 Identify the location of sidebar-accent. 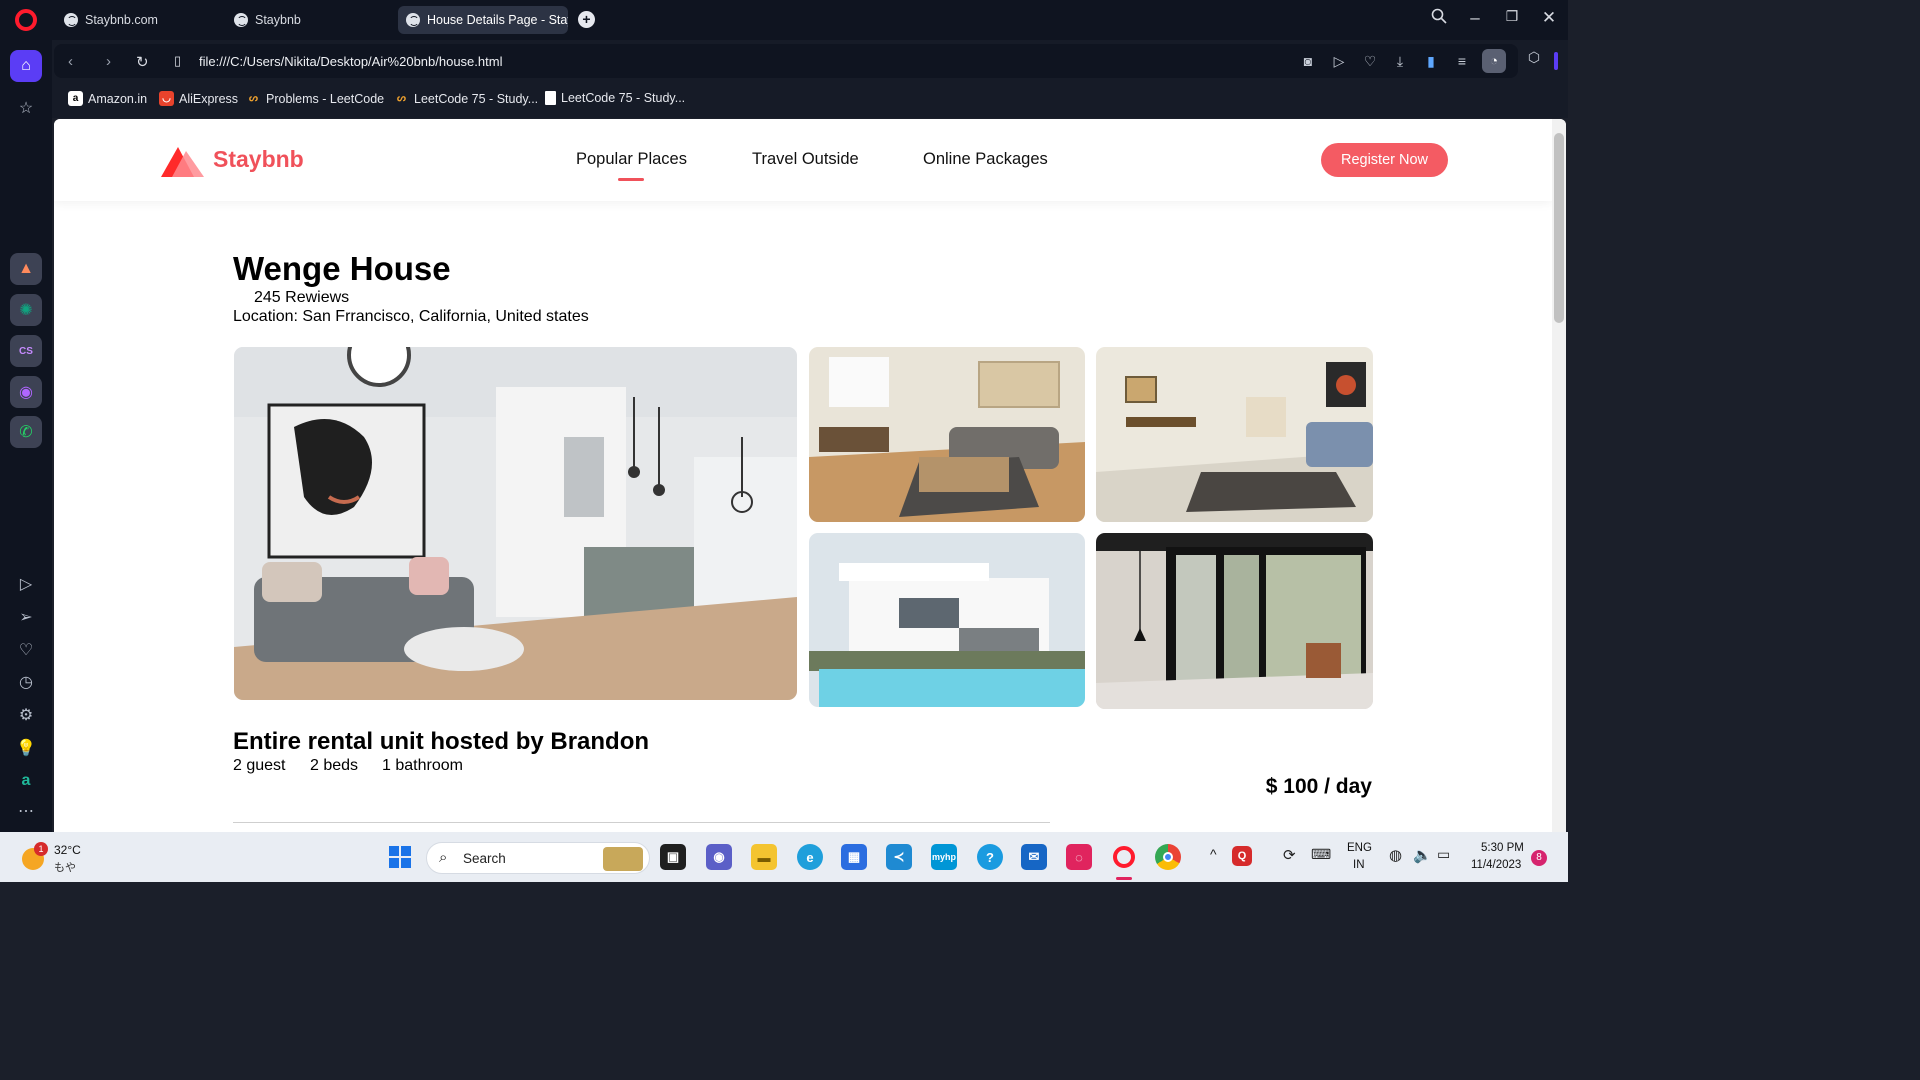
(1556, 61).